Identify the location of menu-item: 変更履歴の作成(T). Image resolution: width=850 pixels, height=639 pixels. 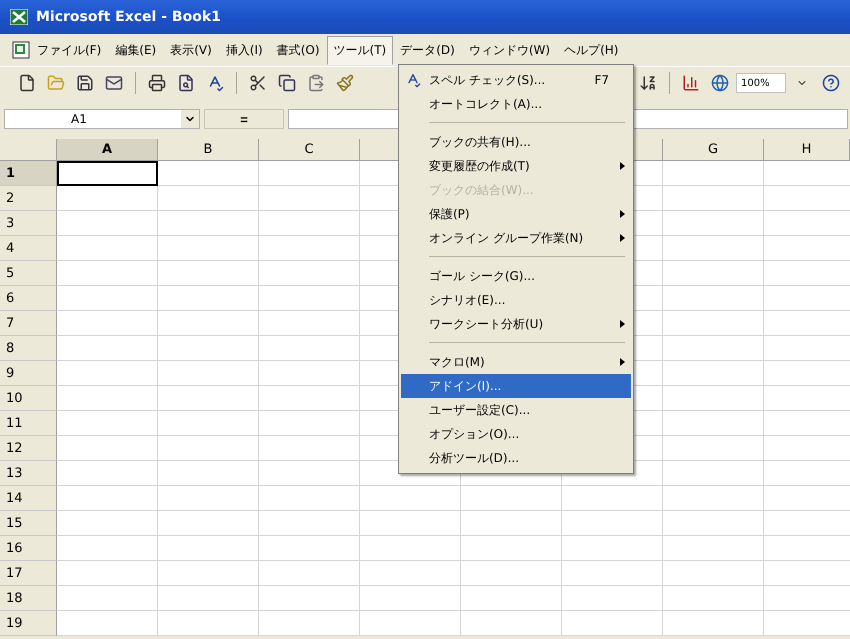
(516, 166).